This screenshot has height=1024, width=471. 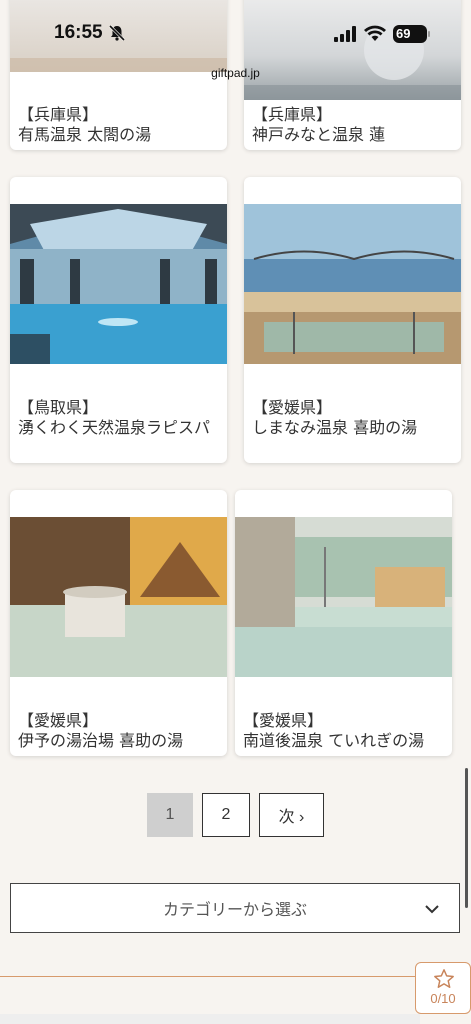 What do you see at coordinates (235, 35) in the screenshot?
I see `status-bar: 16:55 69` at bounding box center [235, 35].